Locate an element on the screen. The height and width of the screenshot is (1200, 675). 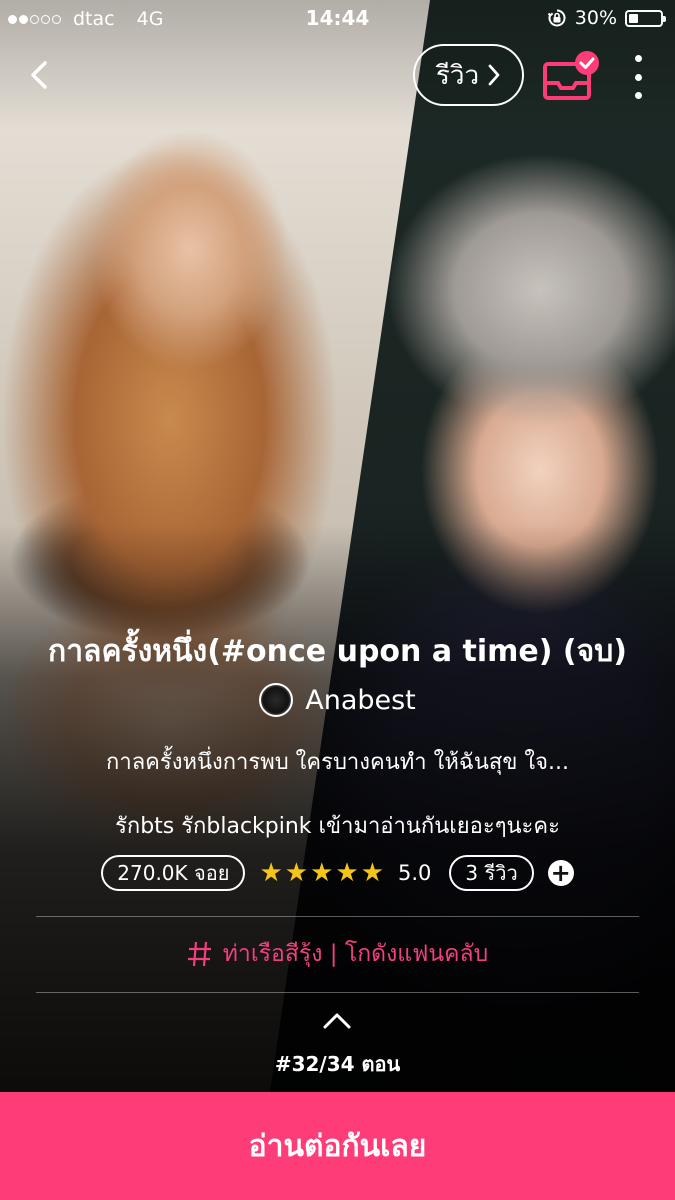
plus-icon: + is located at coordinates (560, 873).